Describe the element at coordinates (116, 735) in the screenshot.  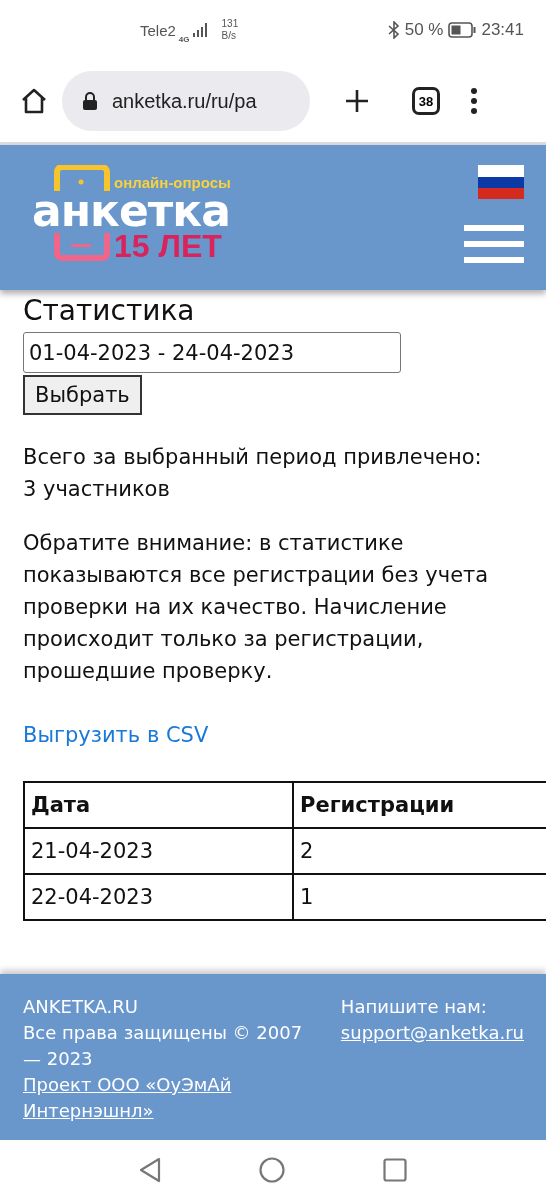
I see `export-csv-link: Выгрузить в CSV` at that location.